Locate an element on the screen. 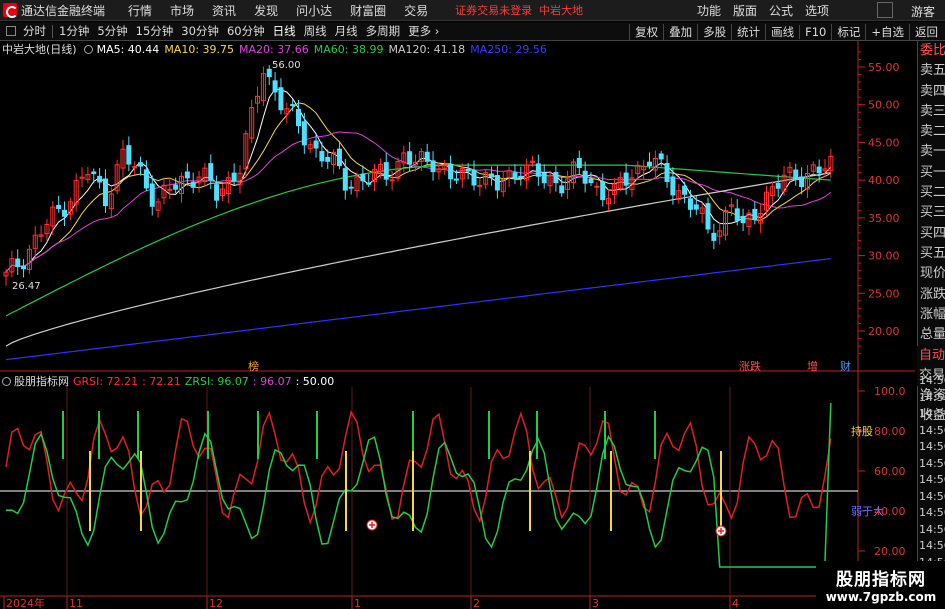 Image resolution: width=945 pixels, height=609 pixels. menu-function: 功能 is located at coordinates (709, 10).